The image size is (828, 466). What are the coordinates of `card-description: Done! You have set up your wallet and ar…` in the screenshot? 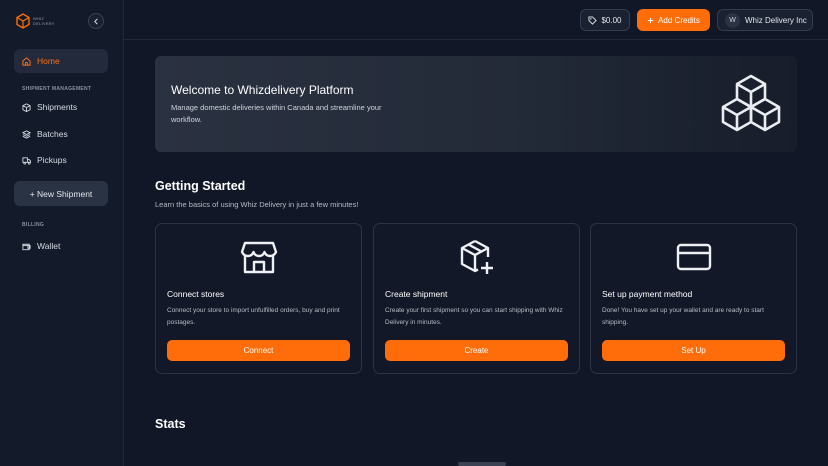 It's located at (683, 316).